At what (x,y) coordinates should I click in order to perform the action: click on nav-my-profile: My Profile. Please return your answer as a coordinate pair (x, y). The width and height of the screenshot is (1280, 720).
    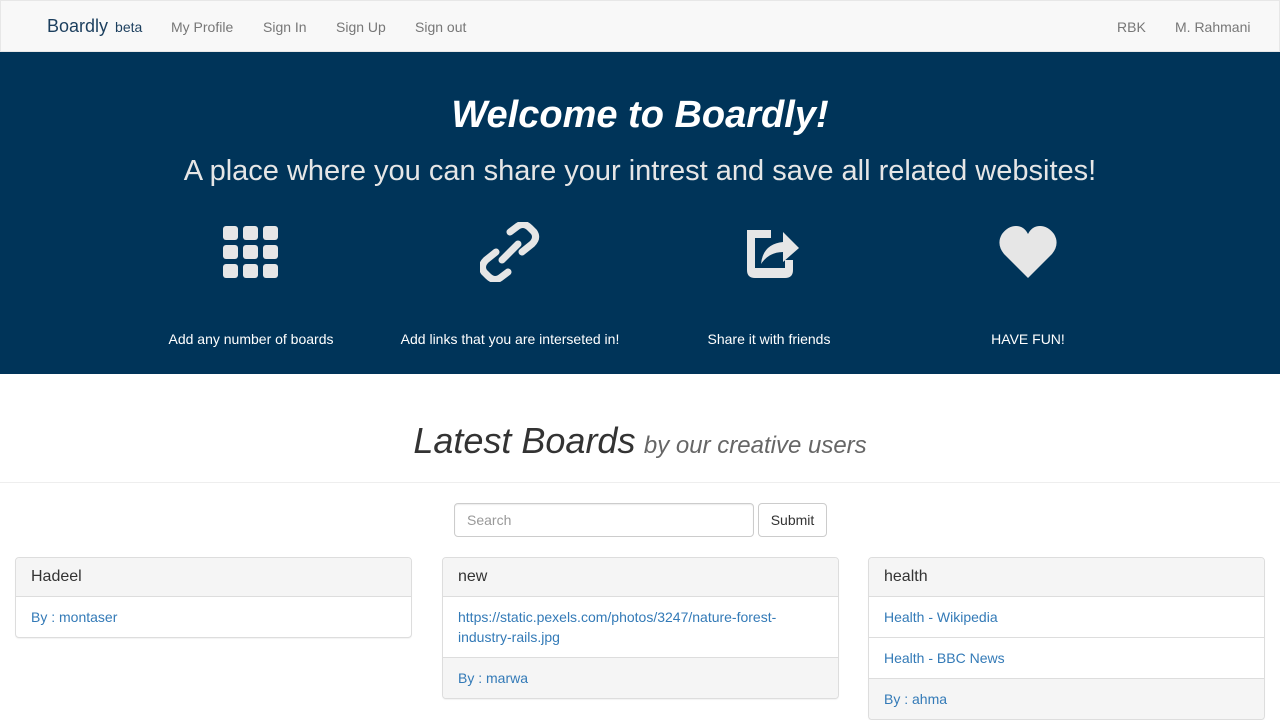
    Looking at the image, I should click on (202, 27).